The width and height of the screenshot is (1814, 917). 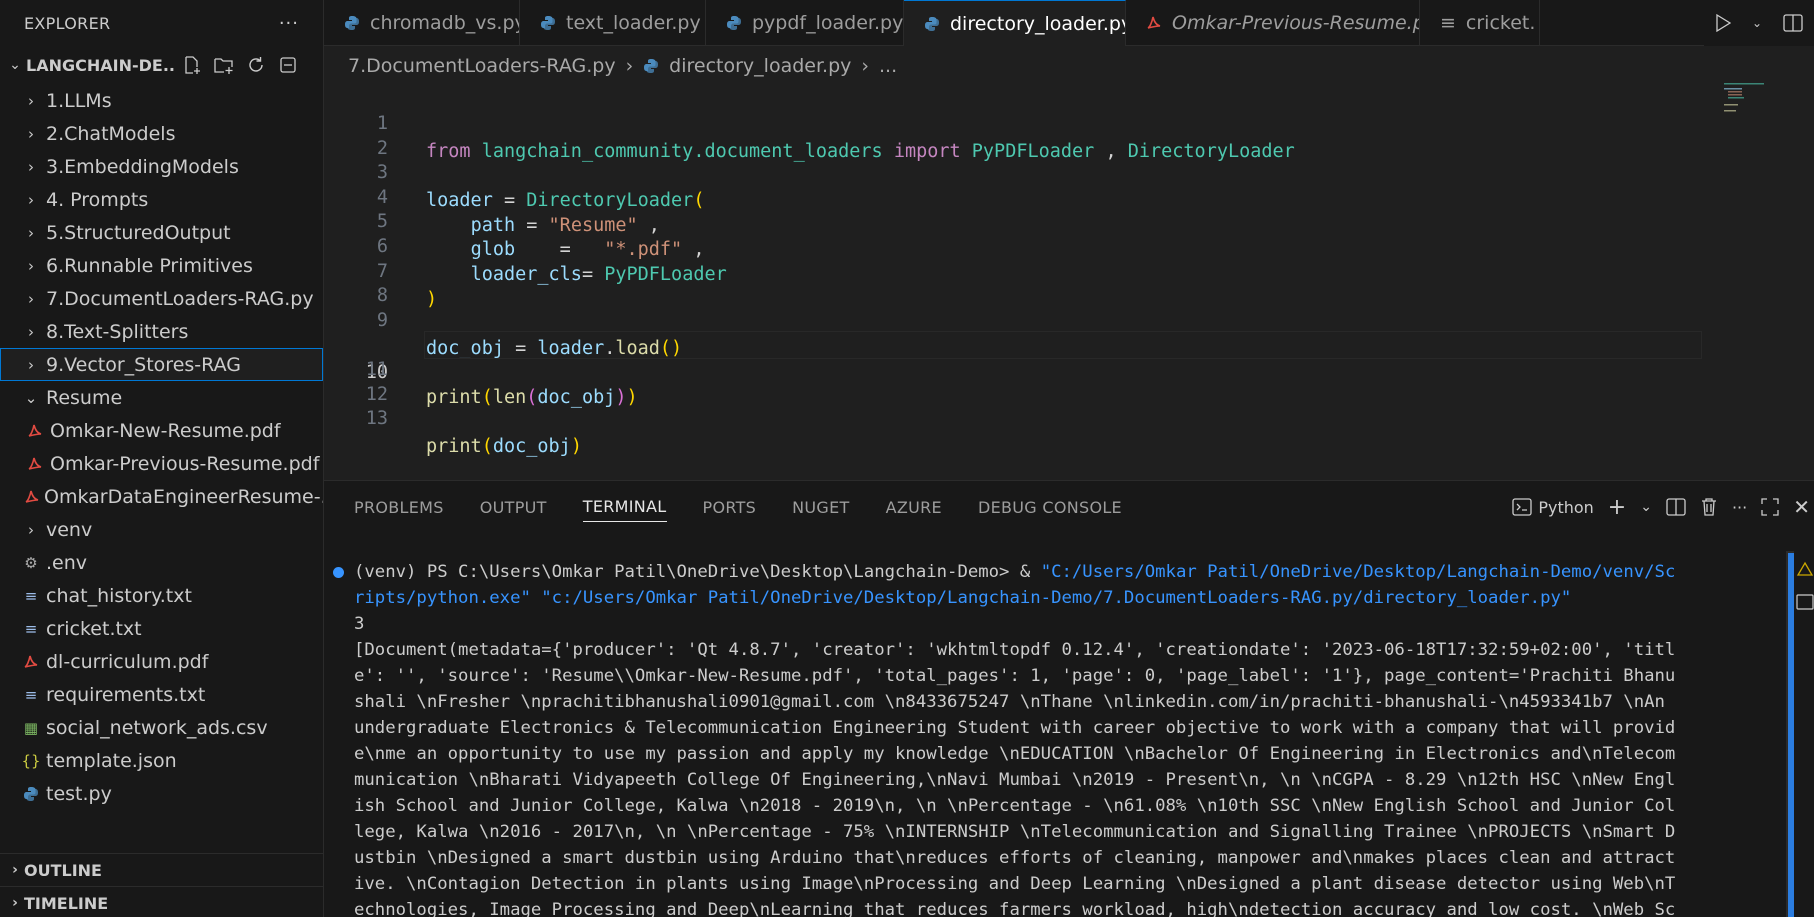 I want to click on tree-item-label: 4. Prompts, so click(x=97, y=199).